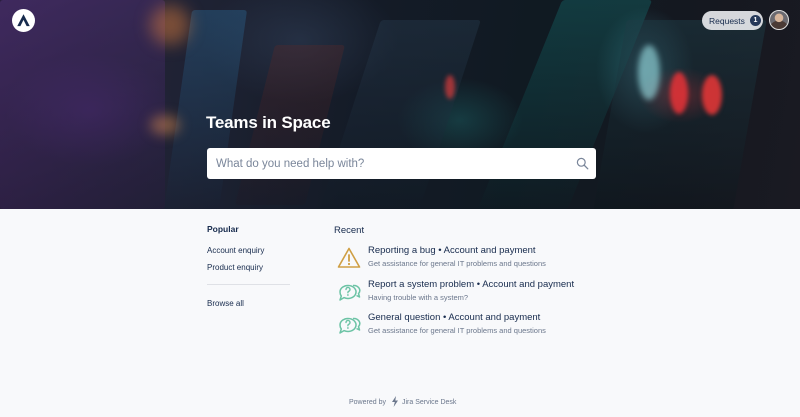  I want to click on atlassian-logo-icon, so click(23, 20).